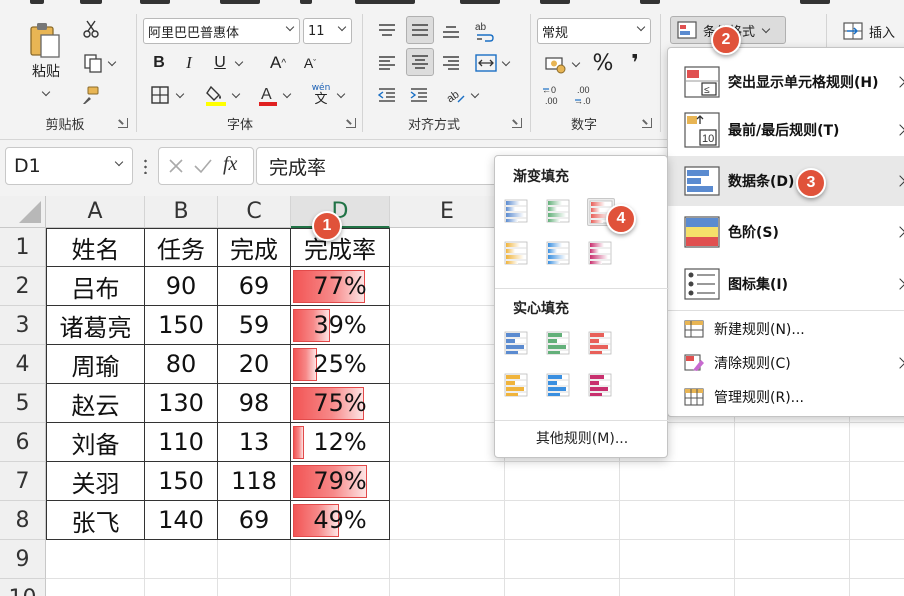 This screenshot has width=904, height=596. Describe the element at coordinates (451, 31) in the screenshot. I see `align-bottom-button` at that location.